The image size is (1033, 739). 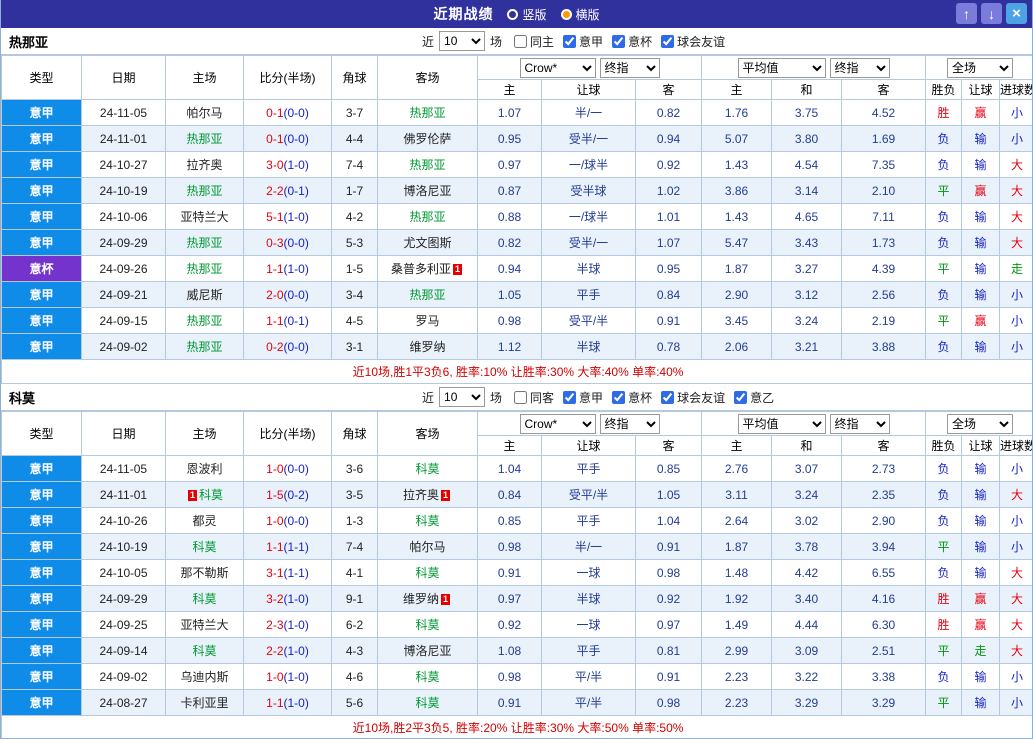 I want to click on score-cell: 0-3(0-0), so click(x=287, y=242).